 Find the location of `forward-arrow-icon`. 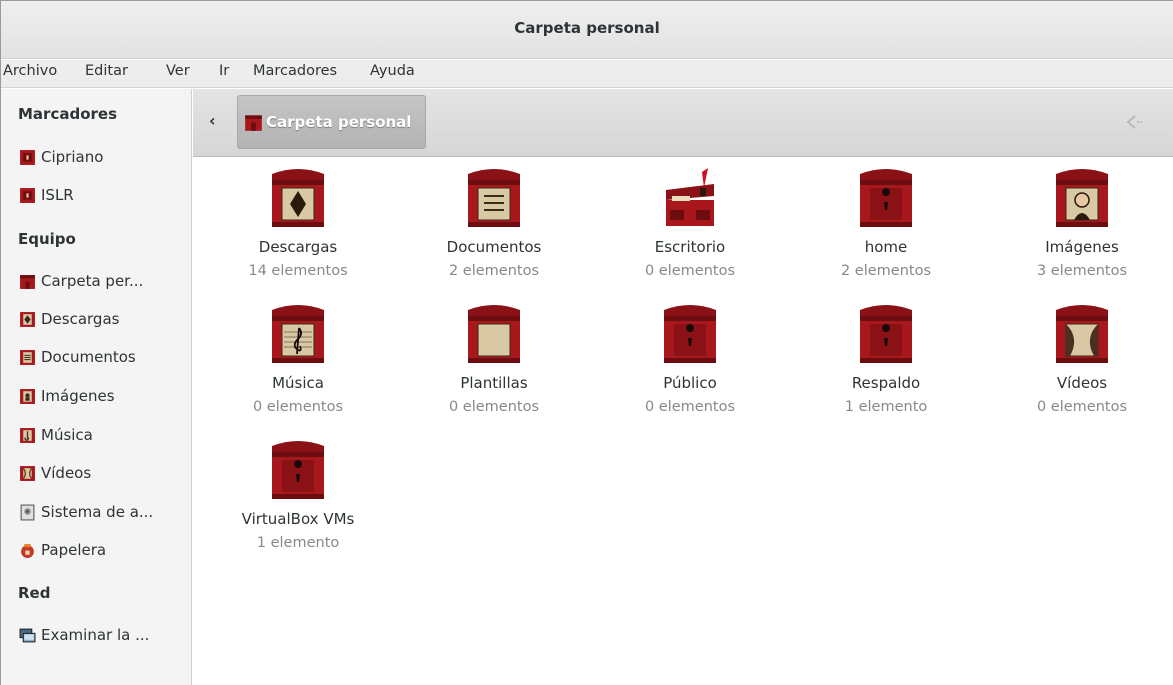

forward-arrow-icon is located at coordinates (1132, 122).